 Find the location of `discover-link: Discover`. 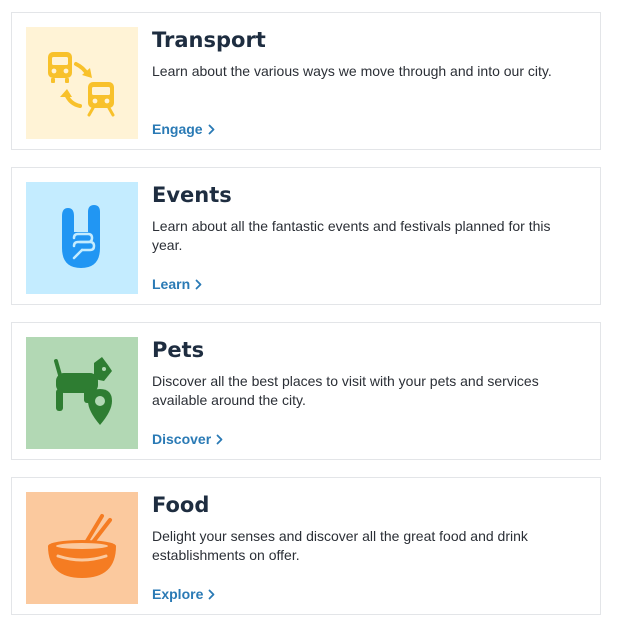

discover-link: Discover is located at coordinates (187, 439).